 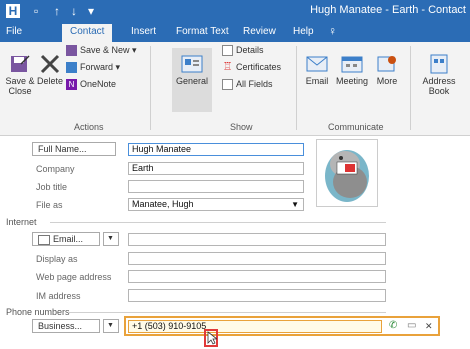 I want to click on save-close-label: Save & Close, so click(x=20, y=86).